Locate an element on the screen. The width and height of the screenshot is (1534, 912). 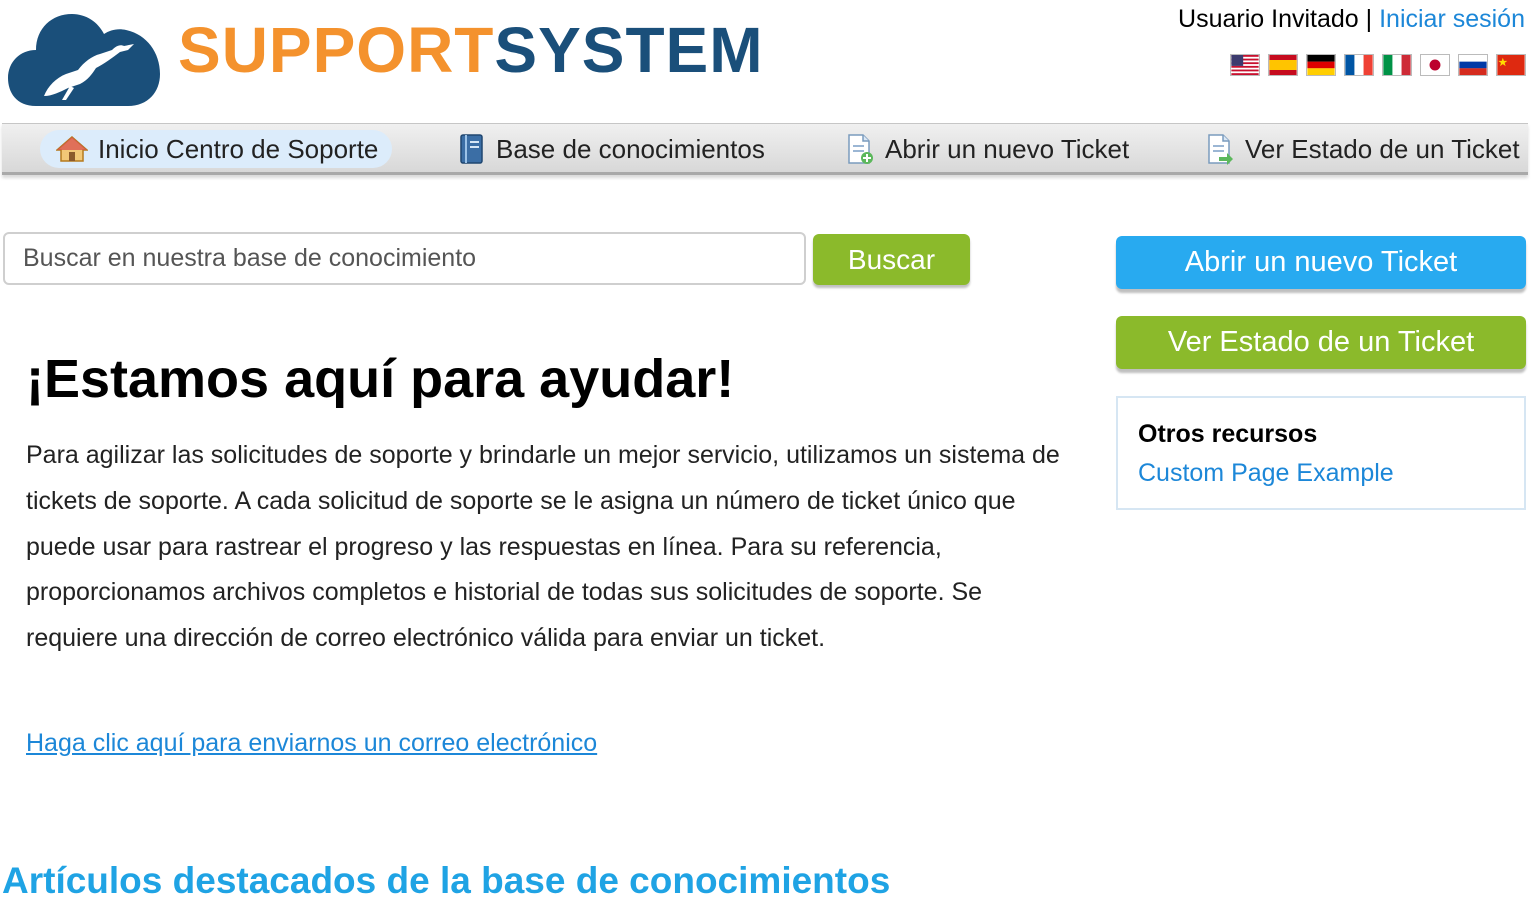
ticket-status-icon is located at coordinates (1220, 149).